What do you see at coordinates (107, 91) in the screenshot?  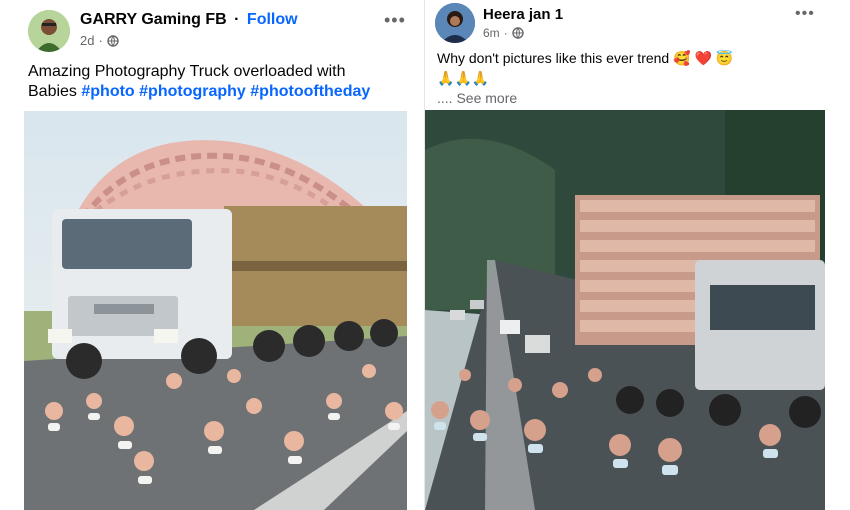 I see `hashtag-photo: #photo` at bounding box center [107, 91].